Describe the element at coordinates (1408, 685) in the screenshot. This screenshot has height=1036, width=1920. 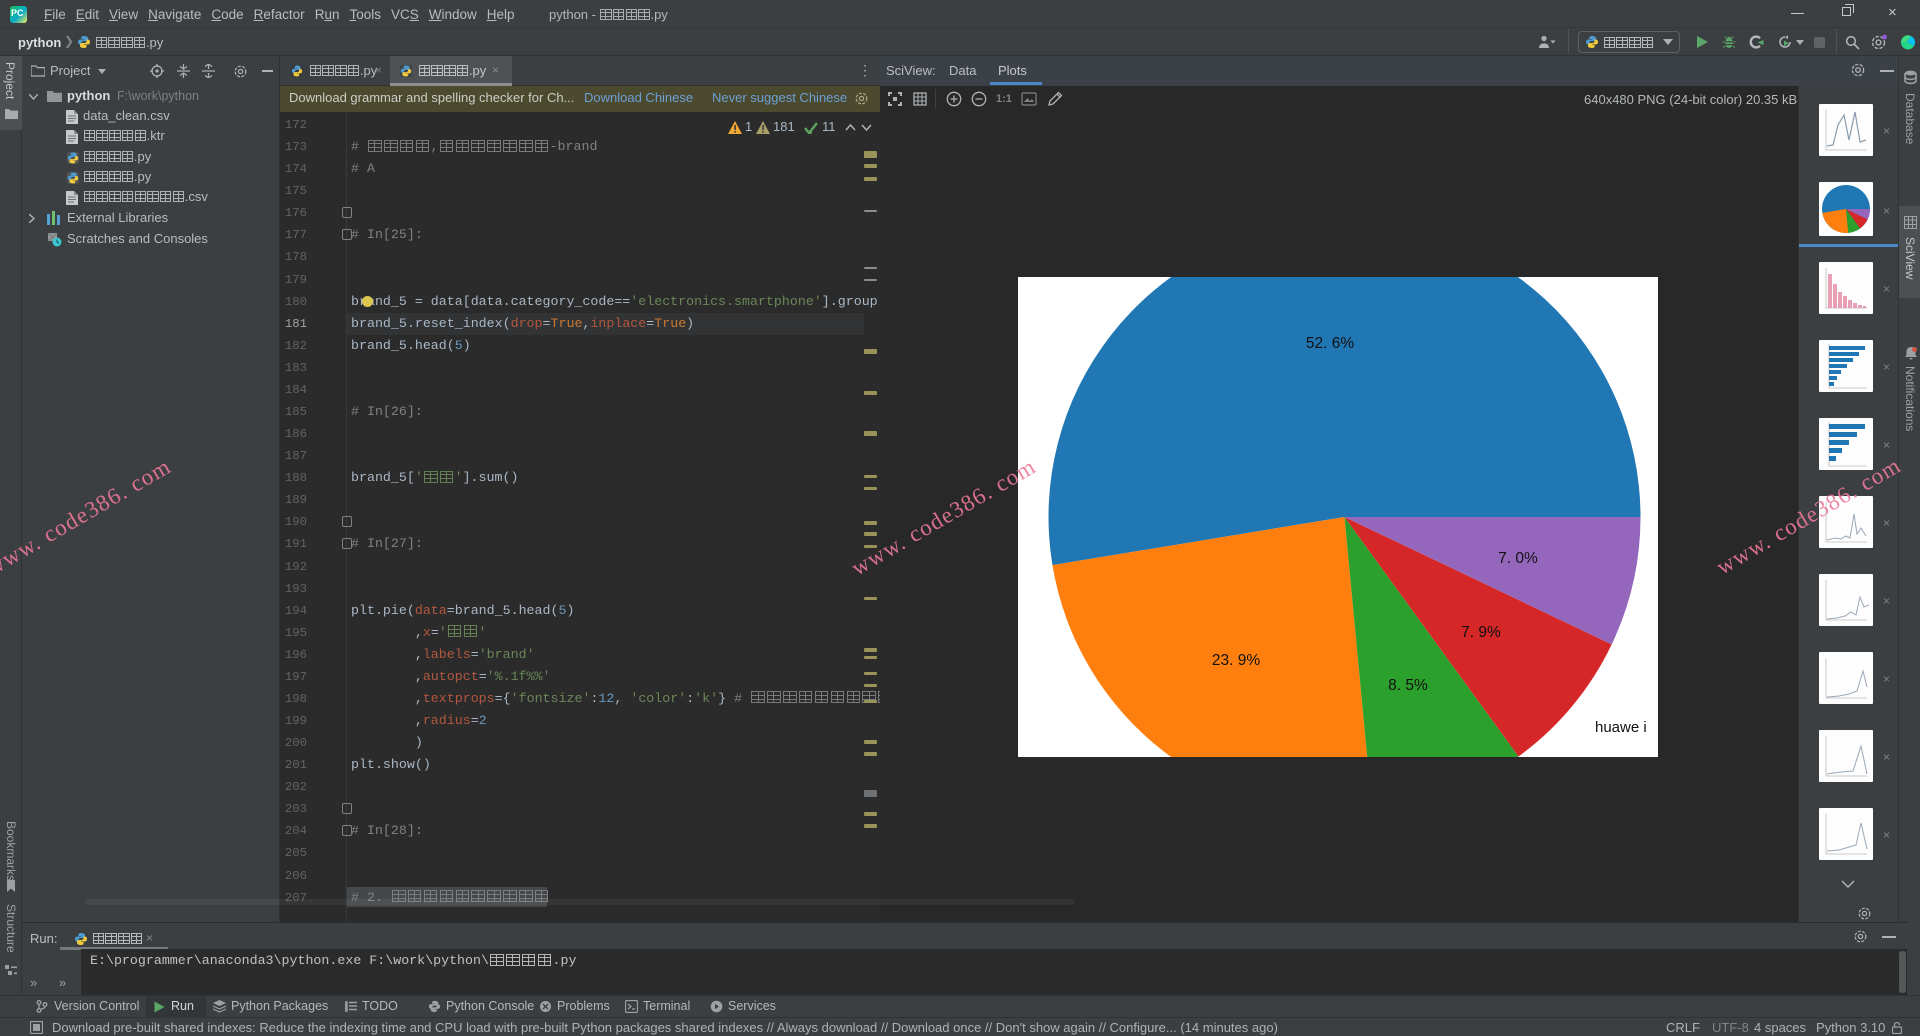
I see `svg-text: 8. 5%` at that location.